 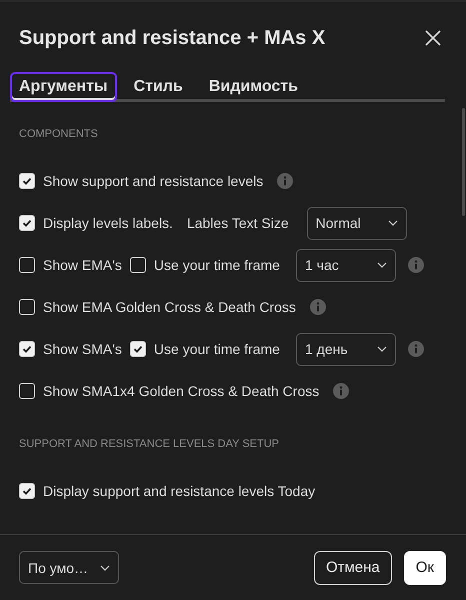 What do you see at coordinates (425, 567) in the screenshot?
I see `ok-button: Ок` at bounding box center [425, 567].